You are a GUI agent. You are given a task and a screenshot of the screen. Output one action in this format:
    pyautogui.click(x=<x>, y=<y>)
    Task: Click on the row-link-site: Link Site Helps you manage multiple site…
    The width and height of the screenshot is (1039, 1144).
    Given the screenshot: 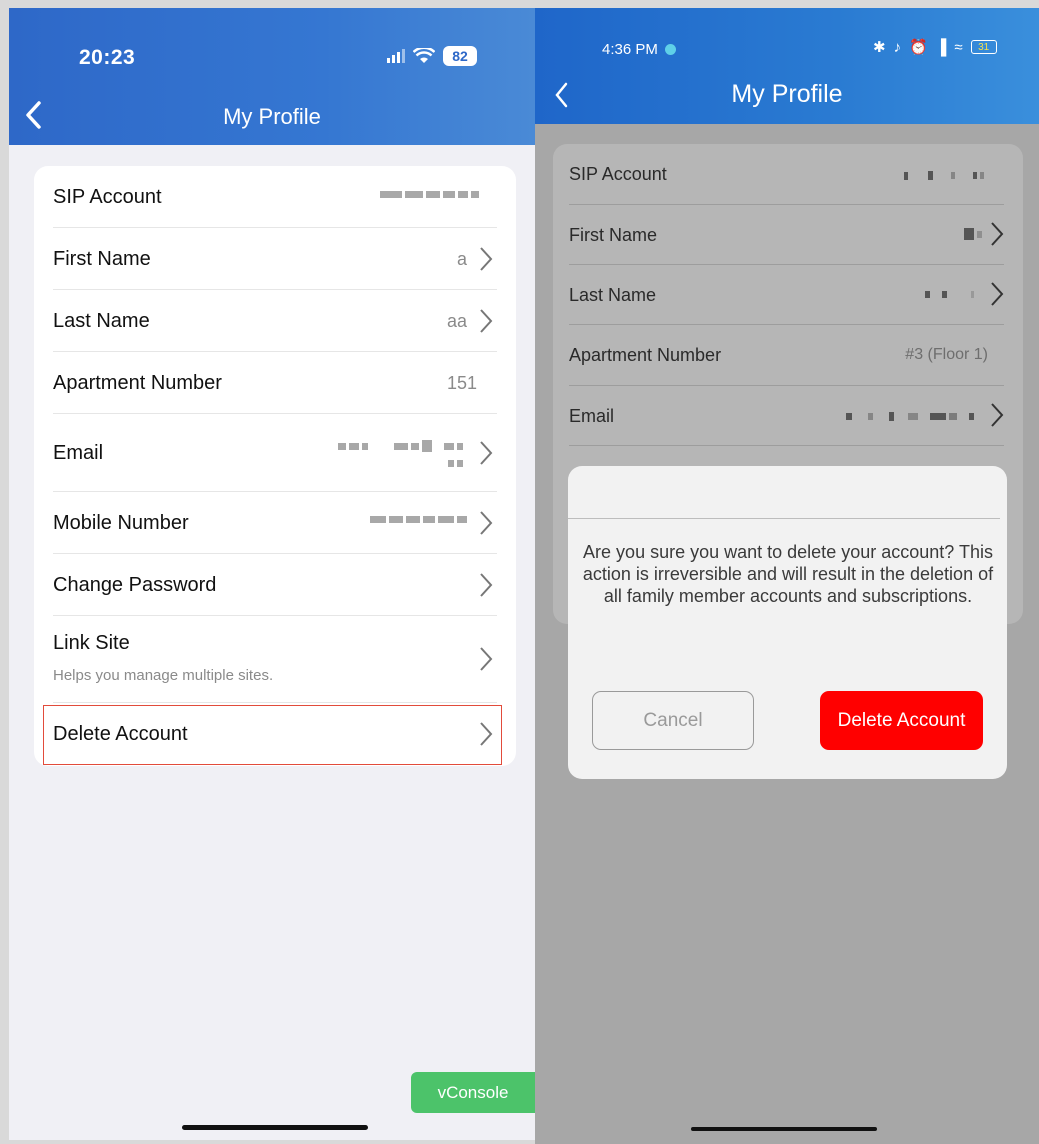 What is the action you would take?
    pyautogui.click(x=275, y=659)
    